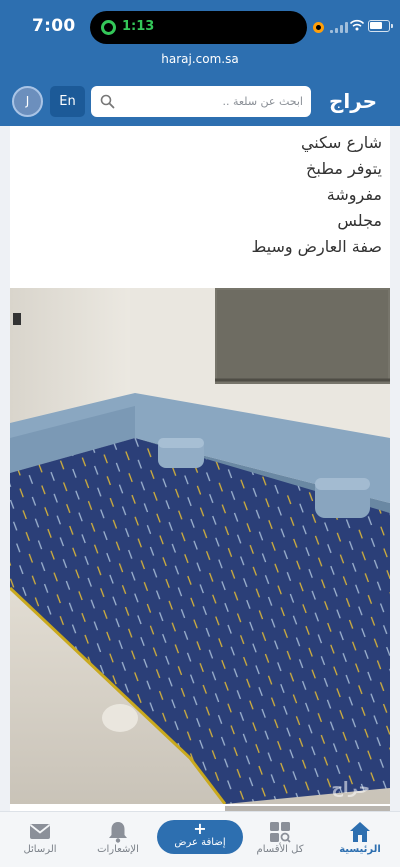  I want to click on svg-text: حراج, so click(351, 787).